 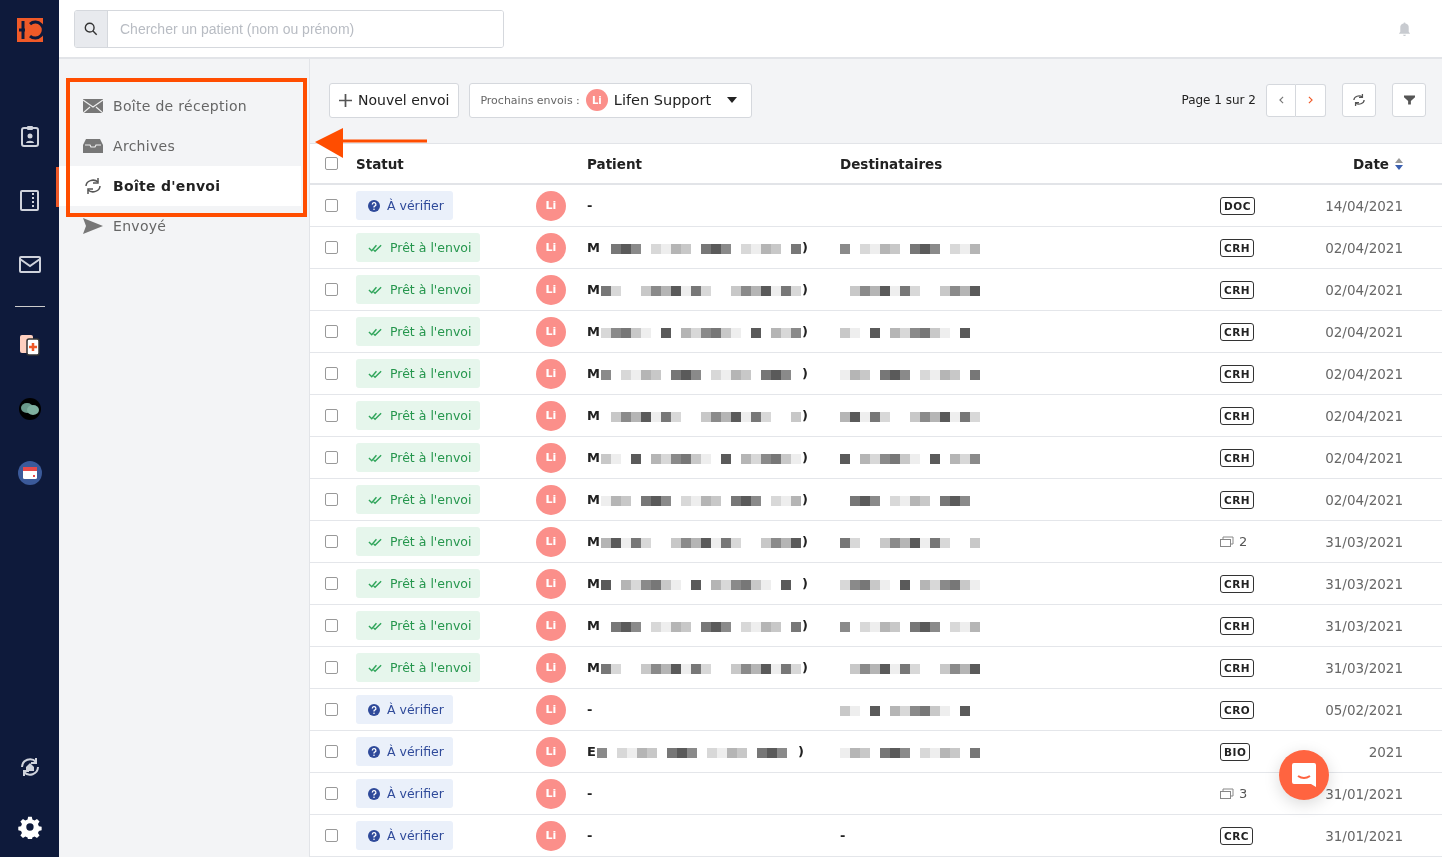 What do you see at coordinates (1237, 205) in the screenshot?
I see `document-type-tag: DOC` at bounding box center [1237, 205].